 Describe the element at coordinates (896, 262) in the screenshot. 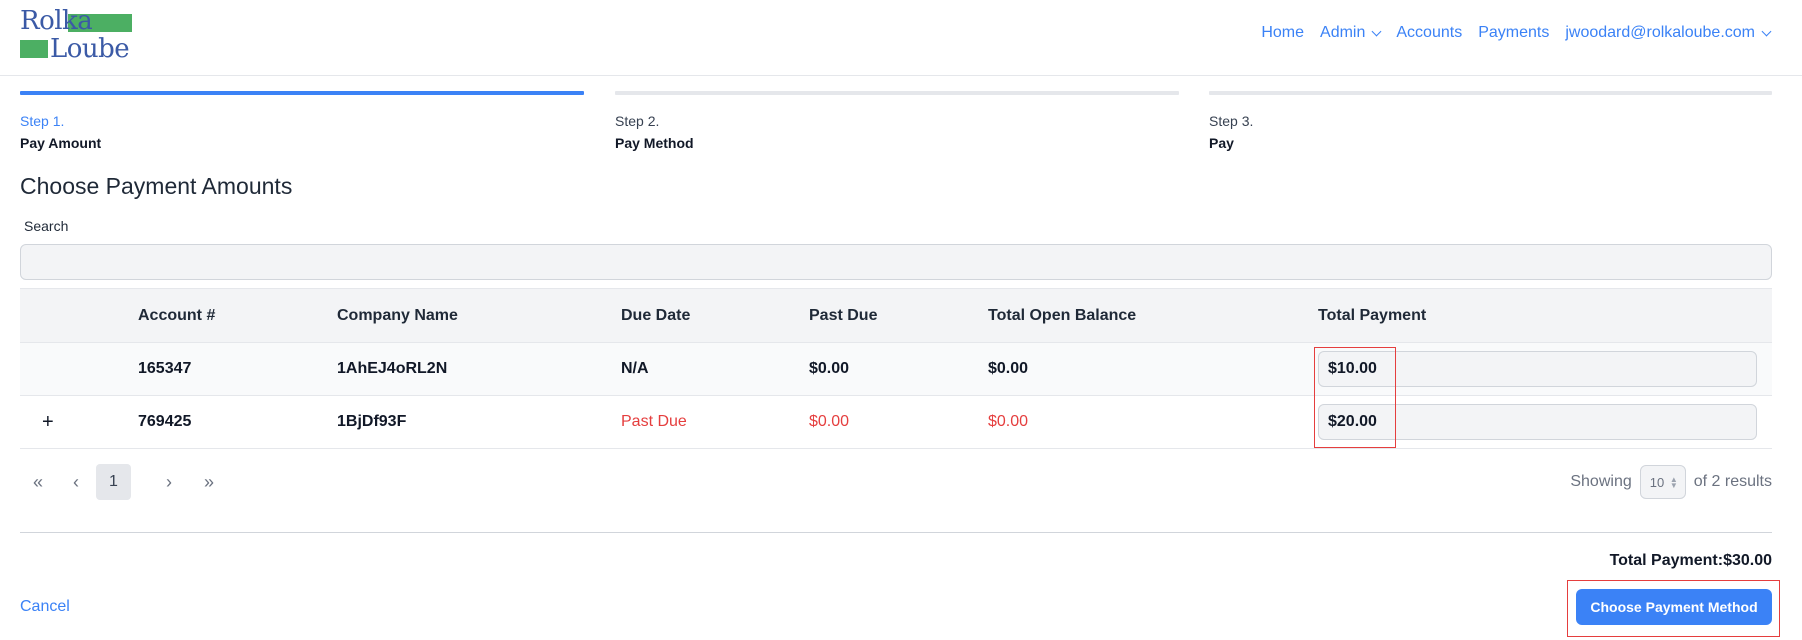

I see `search-input` at that location.